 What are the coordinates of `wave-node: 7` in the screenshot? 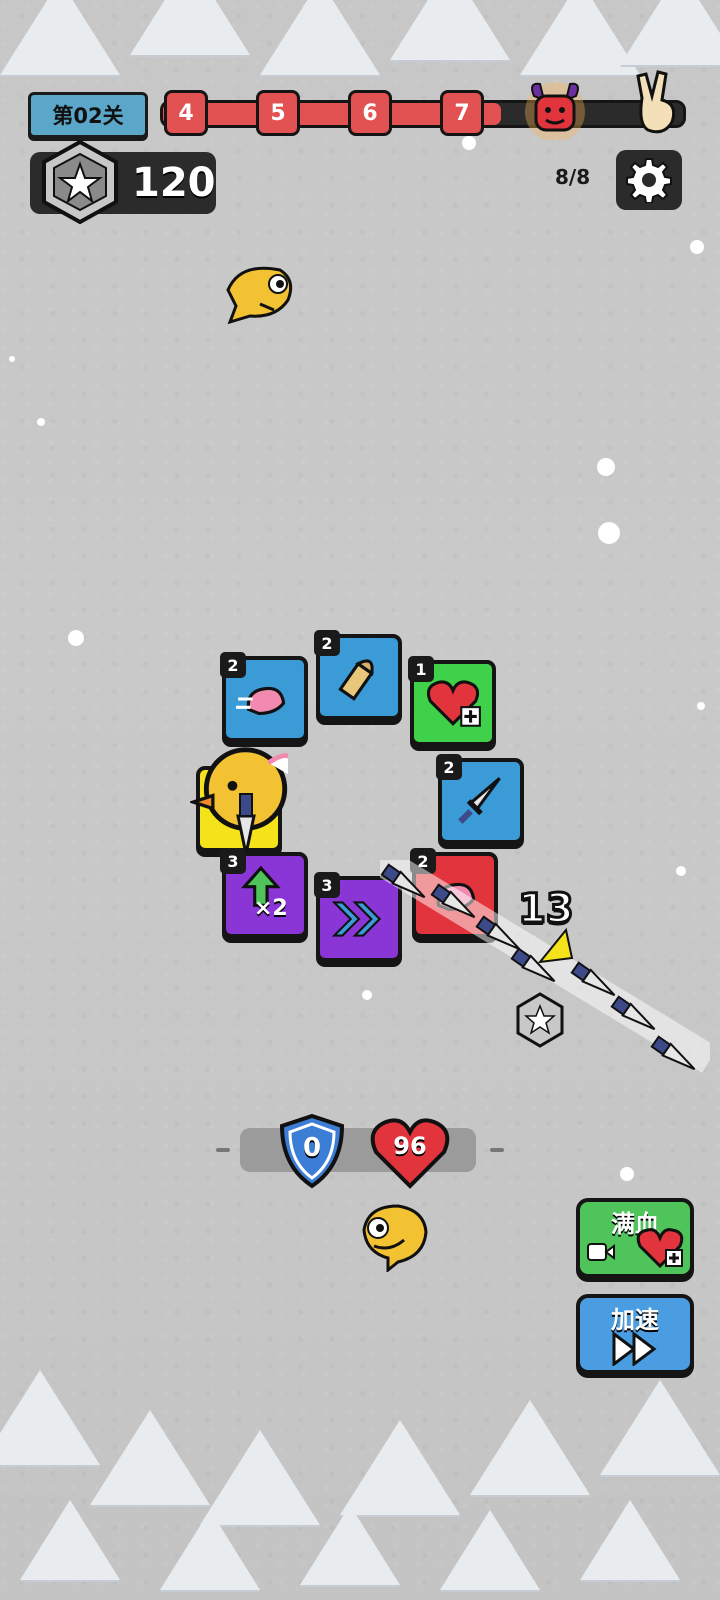 It's located at (462, 113).